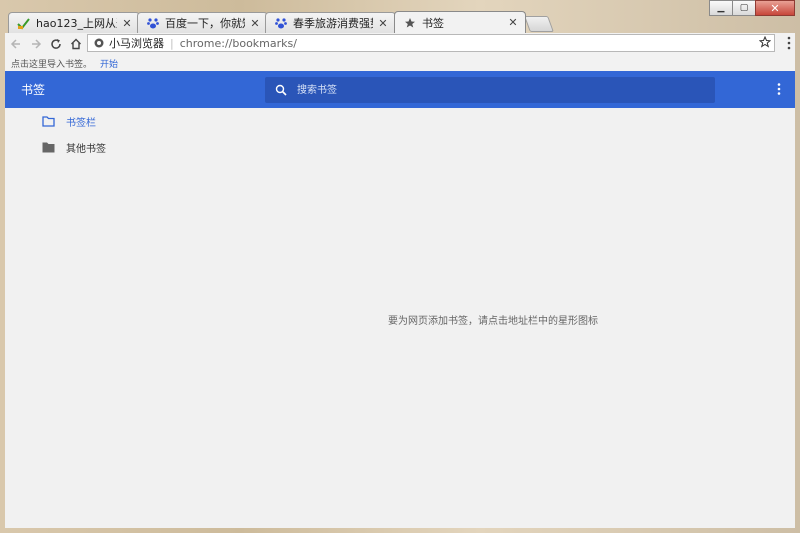 The width and height of the screenshot is (800, 533). What do you see at coordinates (205, 23) in the screenshot?
I see `tab-title: 百度一下，你就知道` at bounding box center [205, 23].